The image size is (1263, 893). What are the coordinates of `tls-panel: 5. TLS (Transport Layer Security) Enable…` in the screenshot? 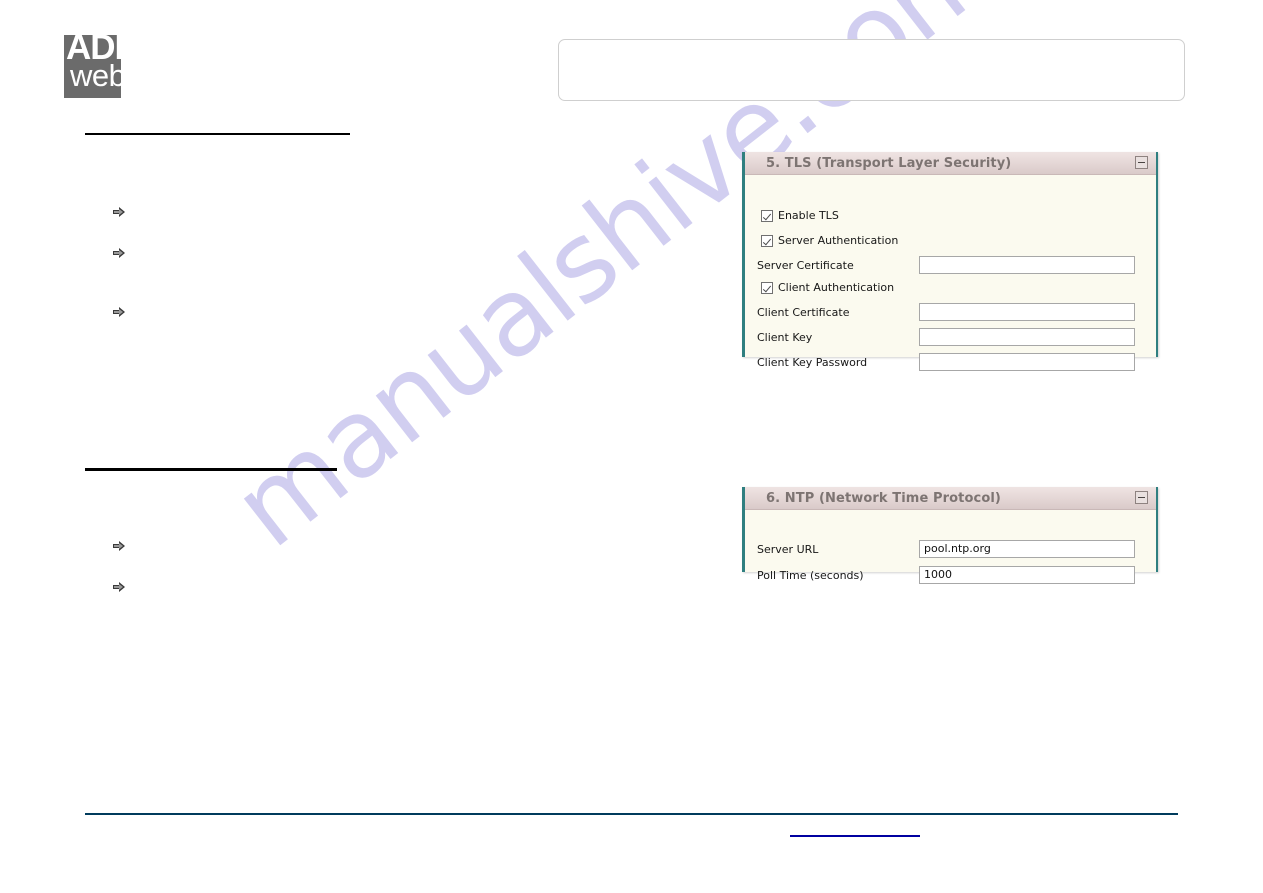 It's located at (950, 261).